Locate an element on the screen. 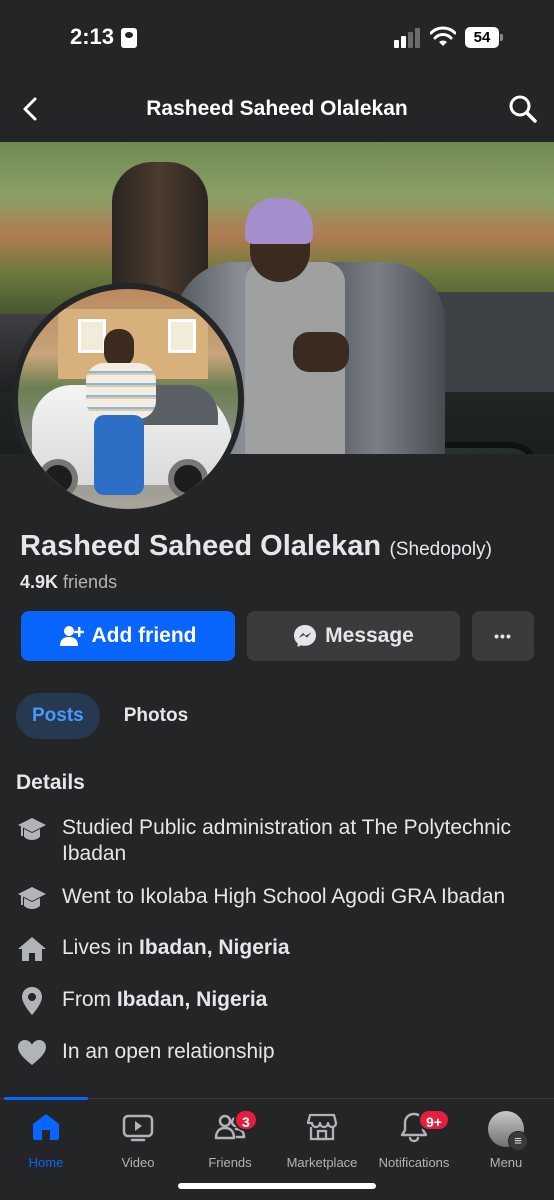  detail-relationship: In an open relationship is located at coordinates (280, 1054).